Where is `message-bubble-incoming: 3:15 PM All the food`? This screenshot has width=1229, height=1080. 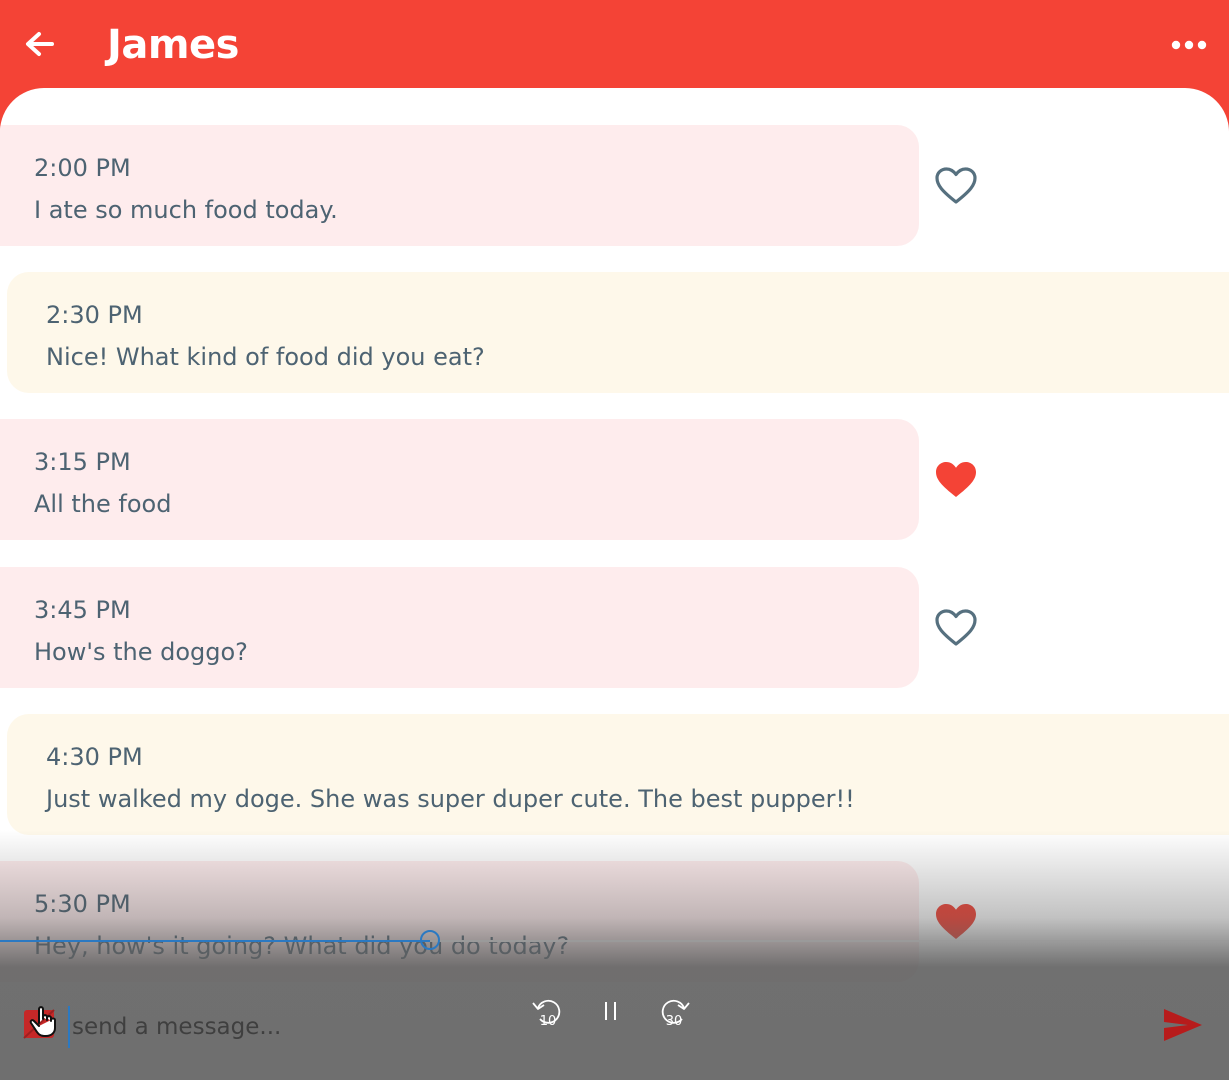
message-bubble-incoming: 3:15 PM All the food is located at coordinates (459, 479).